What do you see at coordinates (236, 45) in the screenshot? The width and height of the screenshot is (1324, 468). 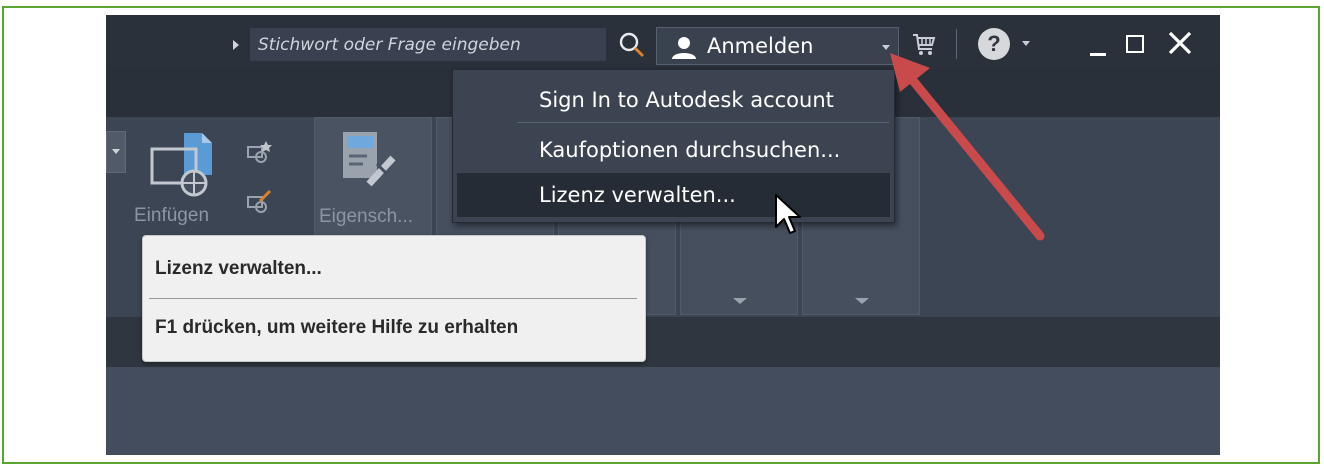 I see `expand-search-icon` at bounding box center [236, 45].